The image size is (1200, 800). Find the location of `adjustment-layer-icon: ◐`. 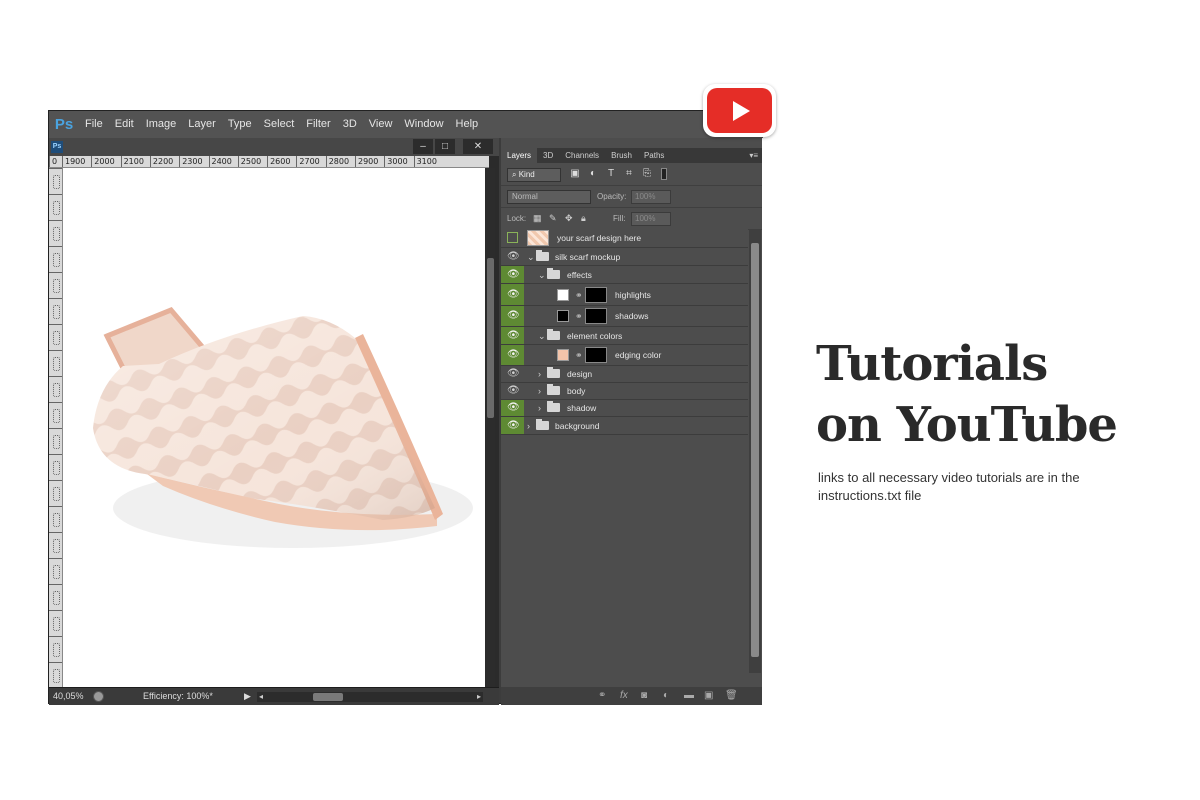

adjustment-layer-icon: ◐ is located at coordinates (666, 696).